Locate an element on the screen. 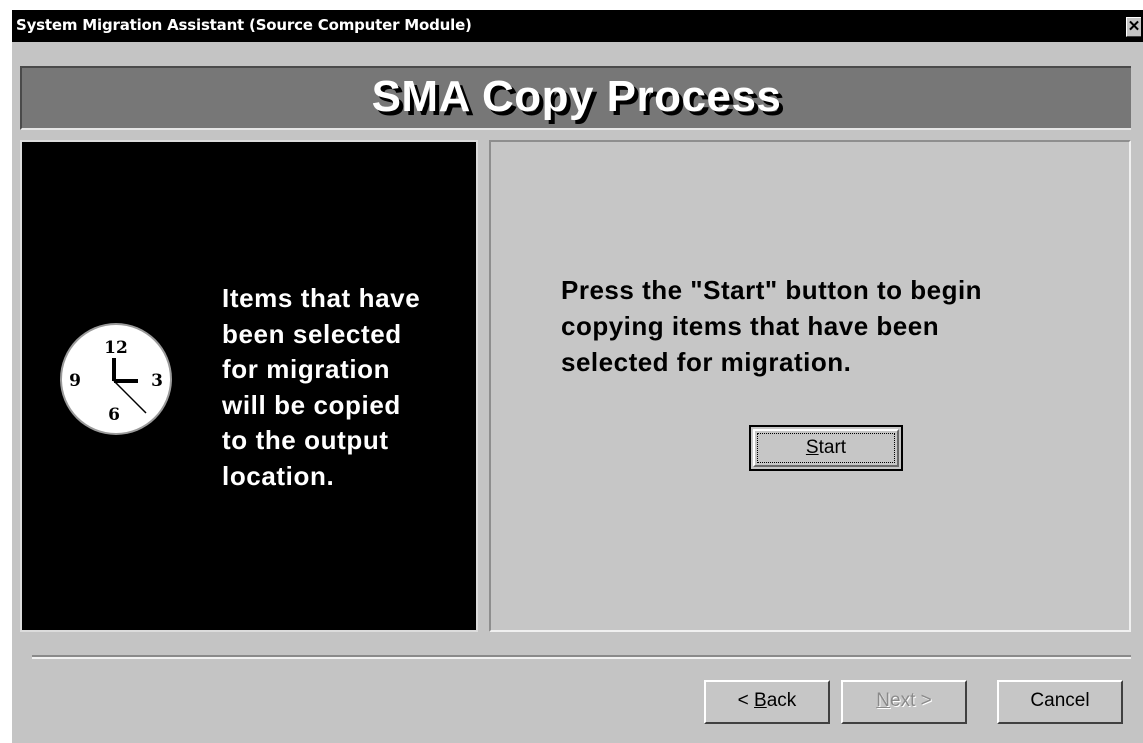  back-button: < Back is located at coordinates (767, 702).